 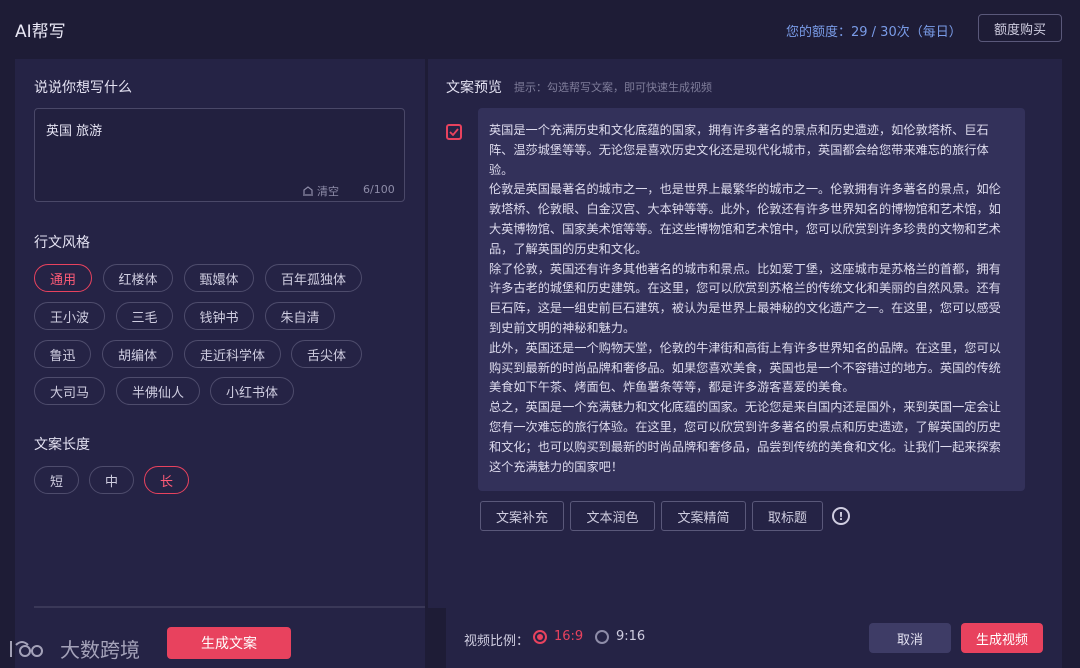 What do you see at coordinates (474, 88) in the screenshot?
I see `preview-title: 文案预览` at bounding box center [474, 88].